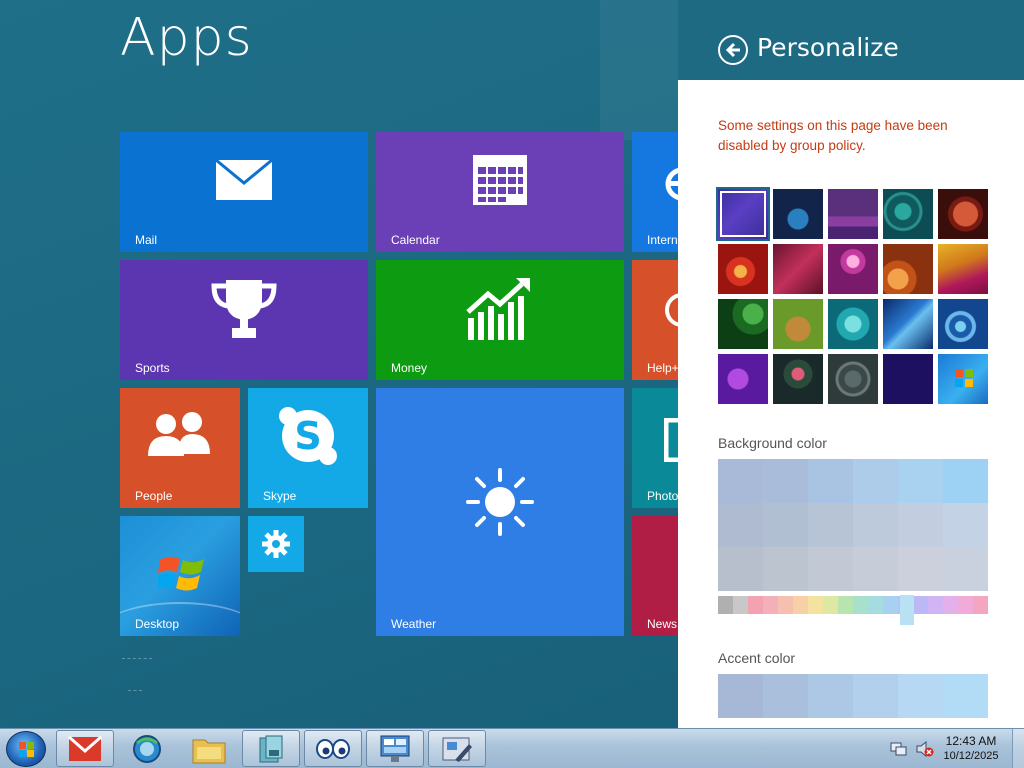 The height and width of the screenshot is (768, 1024). Describe the element at coordinates (157, 624) in the screenshot. I see `tile-label: Desktop` at that location.